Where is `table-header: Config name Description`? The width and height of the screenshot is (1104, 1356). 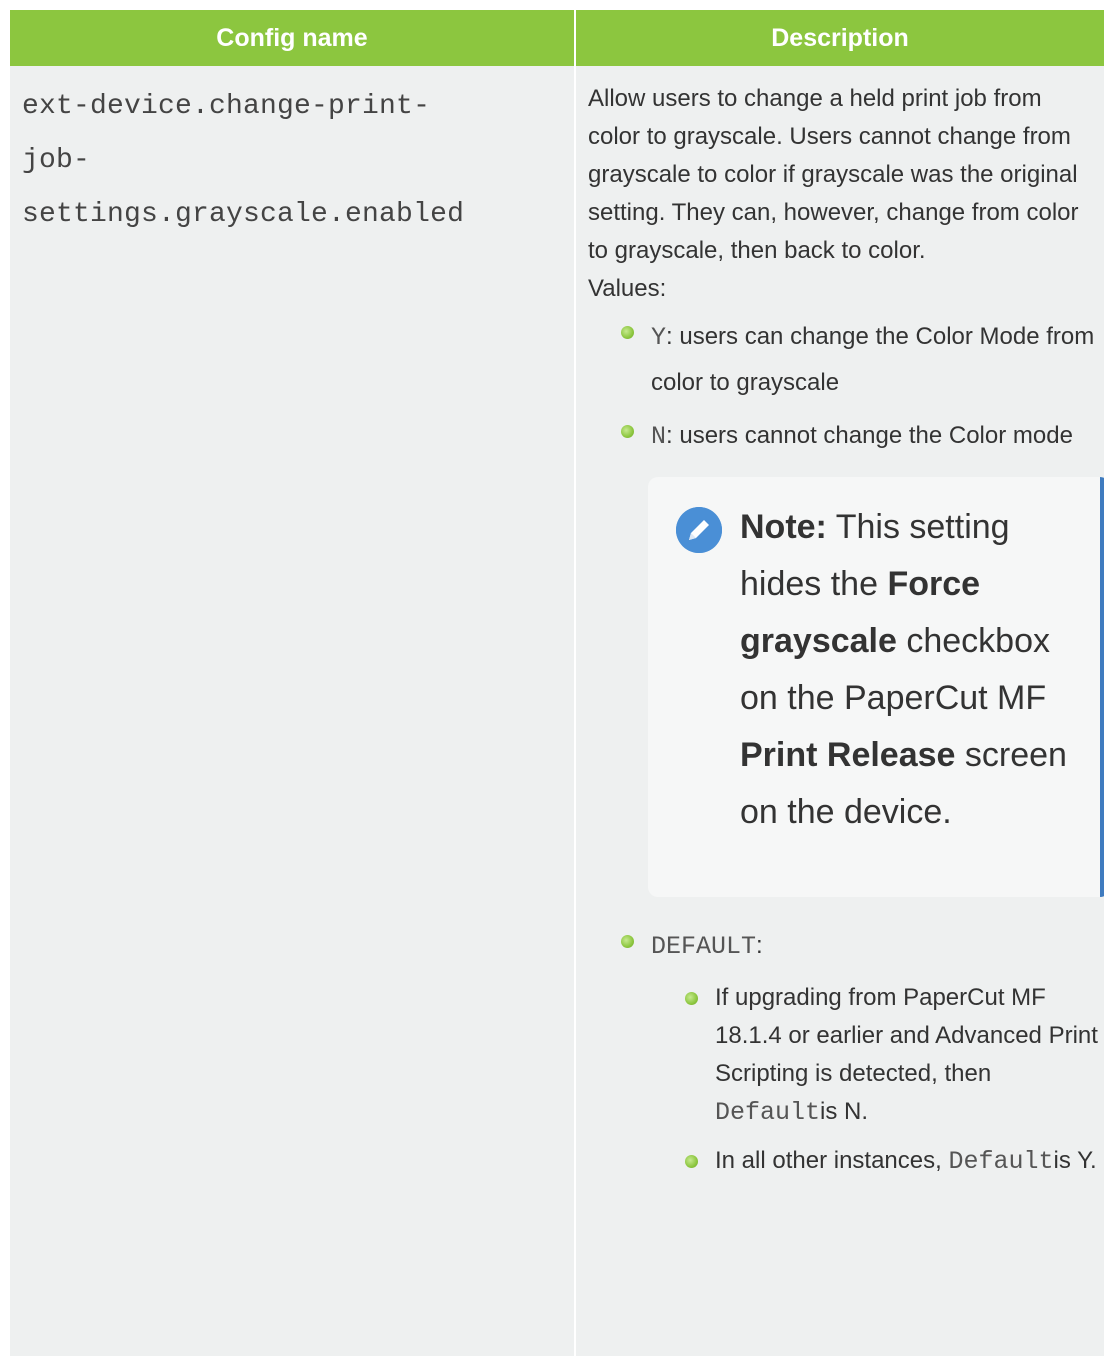
table-header: Config name Description is located at coordinates (557, 38).